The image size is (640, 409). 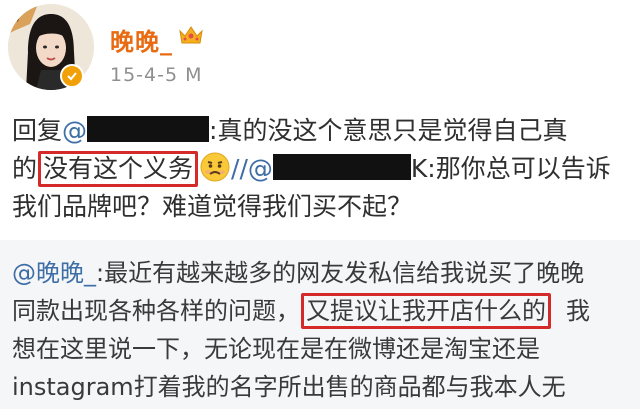 What do you see at coordinates (74, 130) in the screenshot?
I see `reply-mention: @` at bounding box center [74, 130].